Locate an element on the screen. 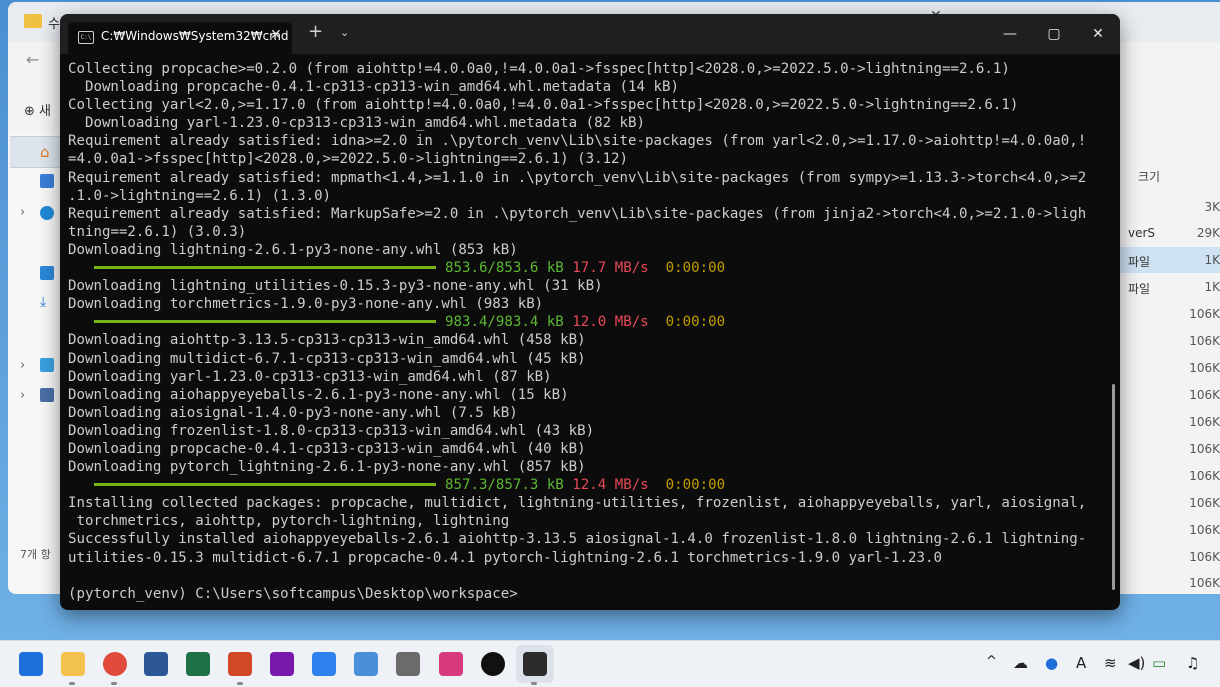 The height and width of the screenshot is (687, 1220). item-count: 7개 항 is located at coordinates (35, 554).